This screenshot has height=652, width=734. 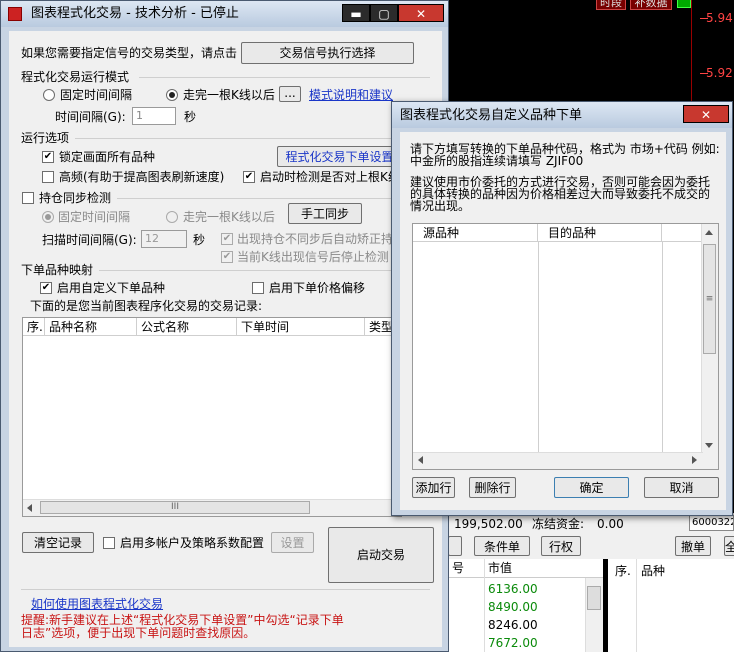 I want to click on stop-detect-label: 当前K线出现信号后停止检测, so click(x=313, y=257).